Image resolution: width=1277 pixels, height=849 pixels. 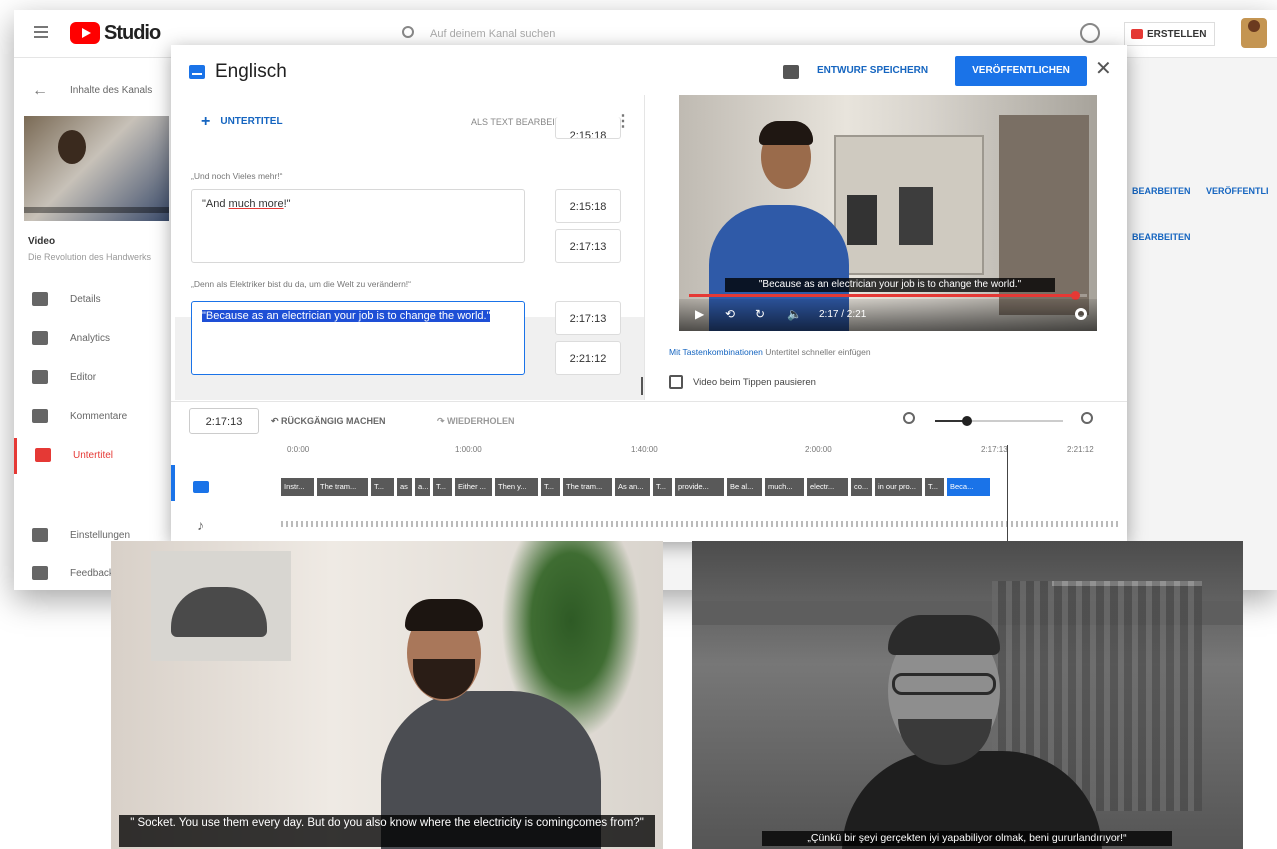 I want to click on play-icon: ▶, so click(x=699, y=314).